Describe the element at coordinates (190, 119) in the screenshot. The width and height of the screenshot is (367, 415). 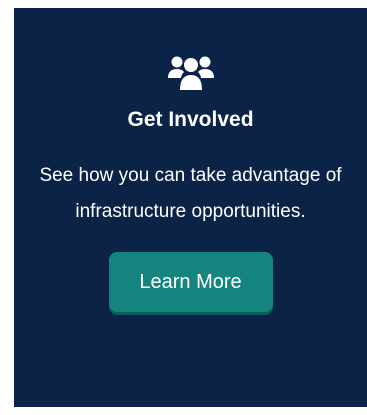
I see `card-title: Get Involved` at that location.